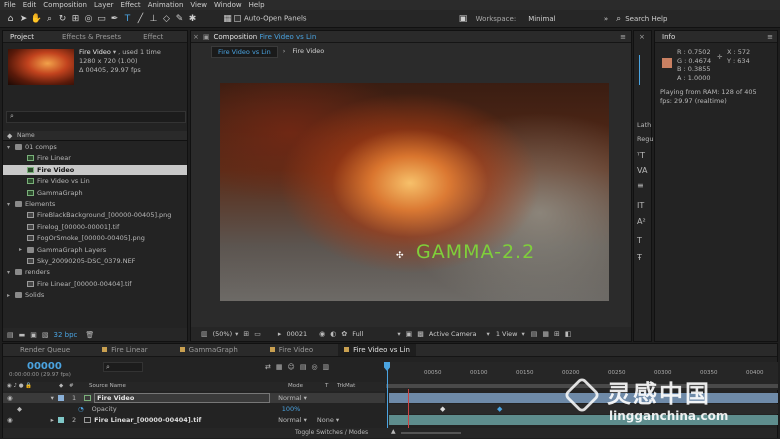  I want to click on type-tool-icon: T, so click(127, 18).